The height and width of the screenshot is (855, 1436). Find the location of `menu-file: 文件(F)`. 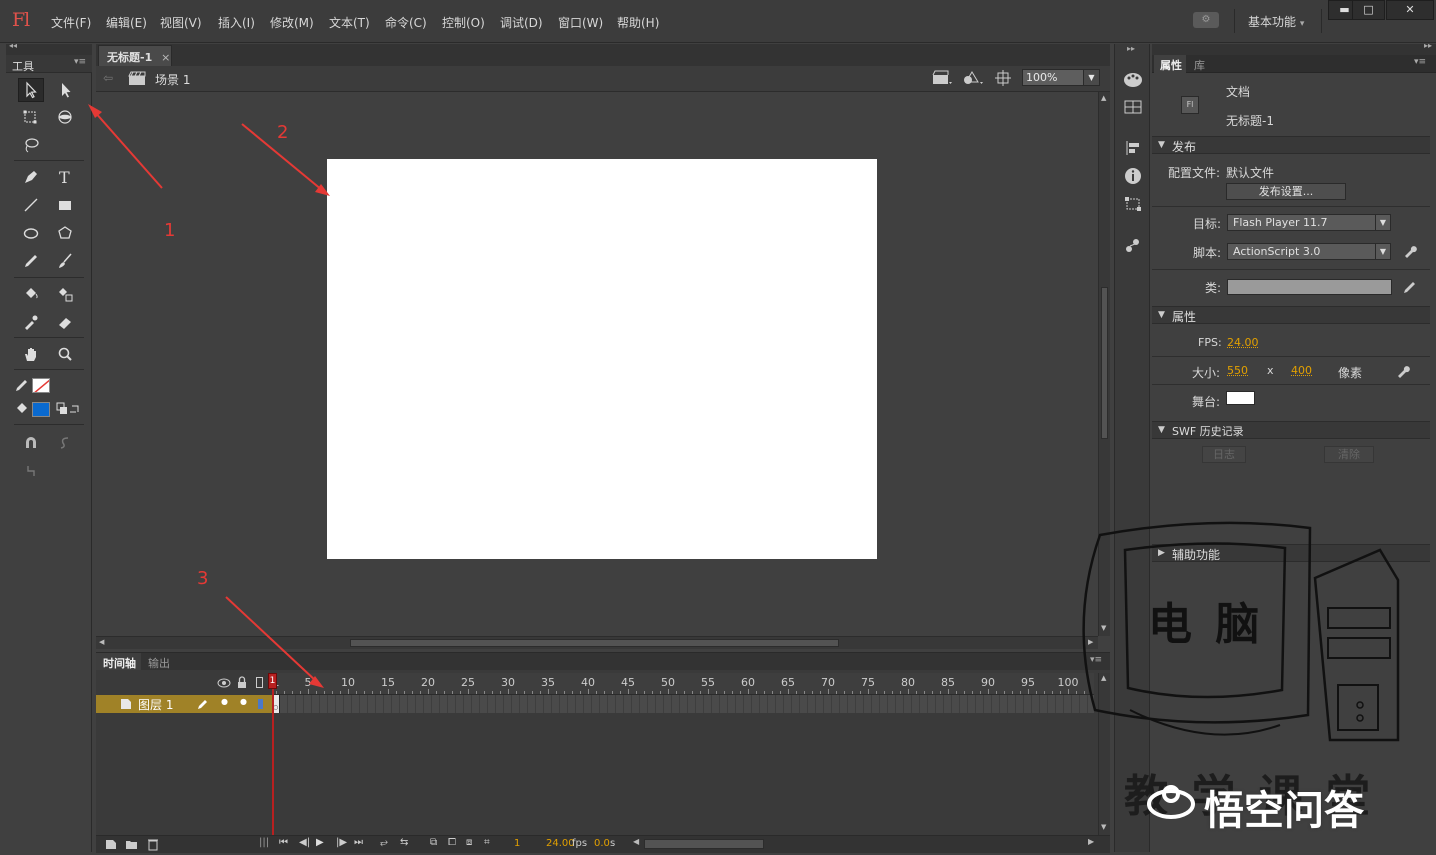

menu-file: 文件(F) is located at coordinates (71, 22).